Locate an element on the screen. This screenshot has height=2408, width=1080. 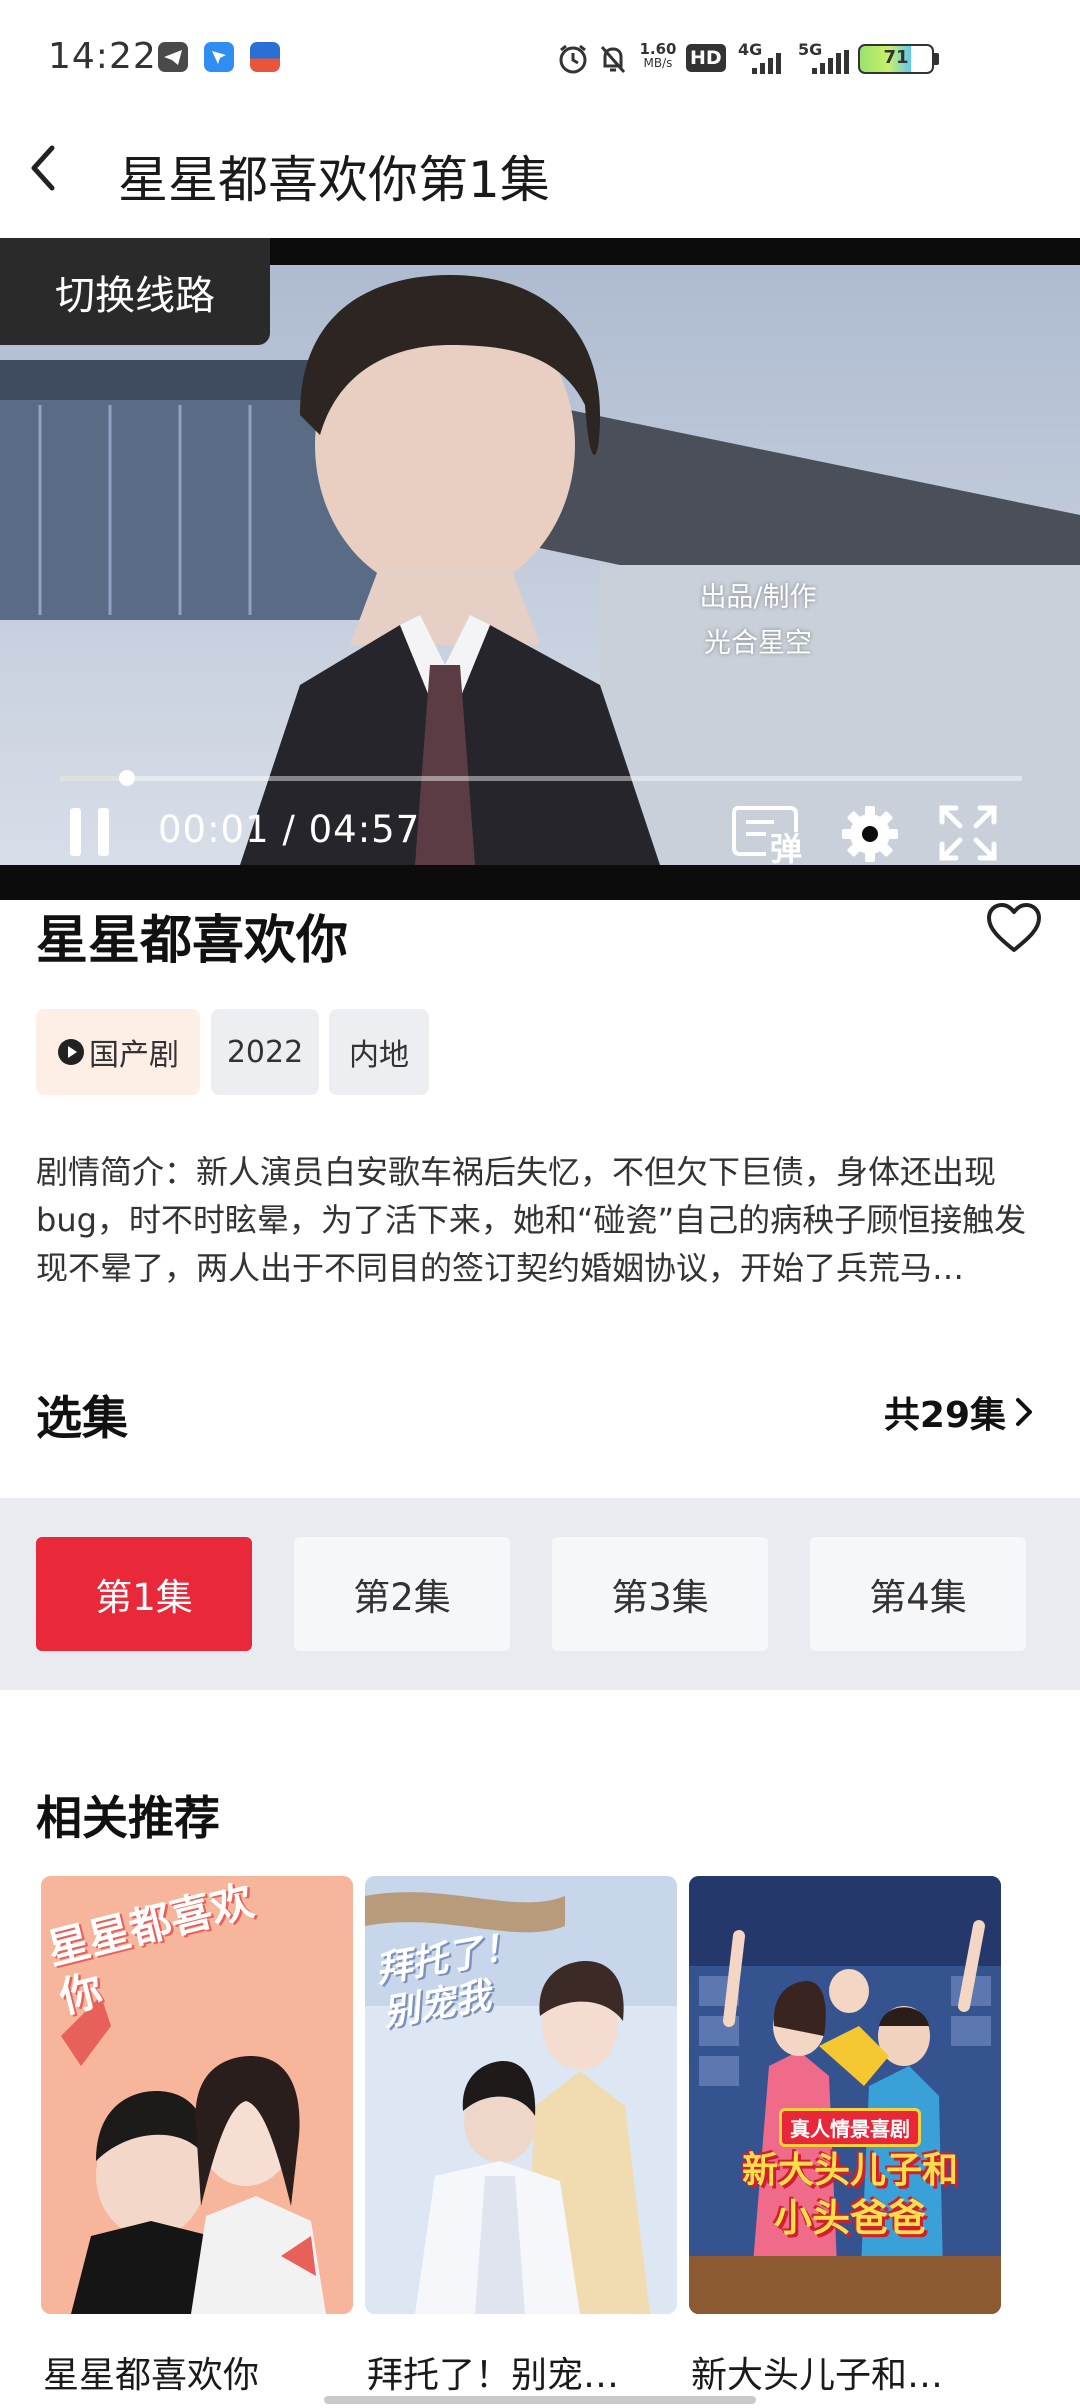
status-bar: 14:22 1.60 MB/s HD 4G 5G 71 is located at coordinates (540, 59).